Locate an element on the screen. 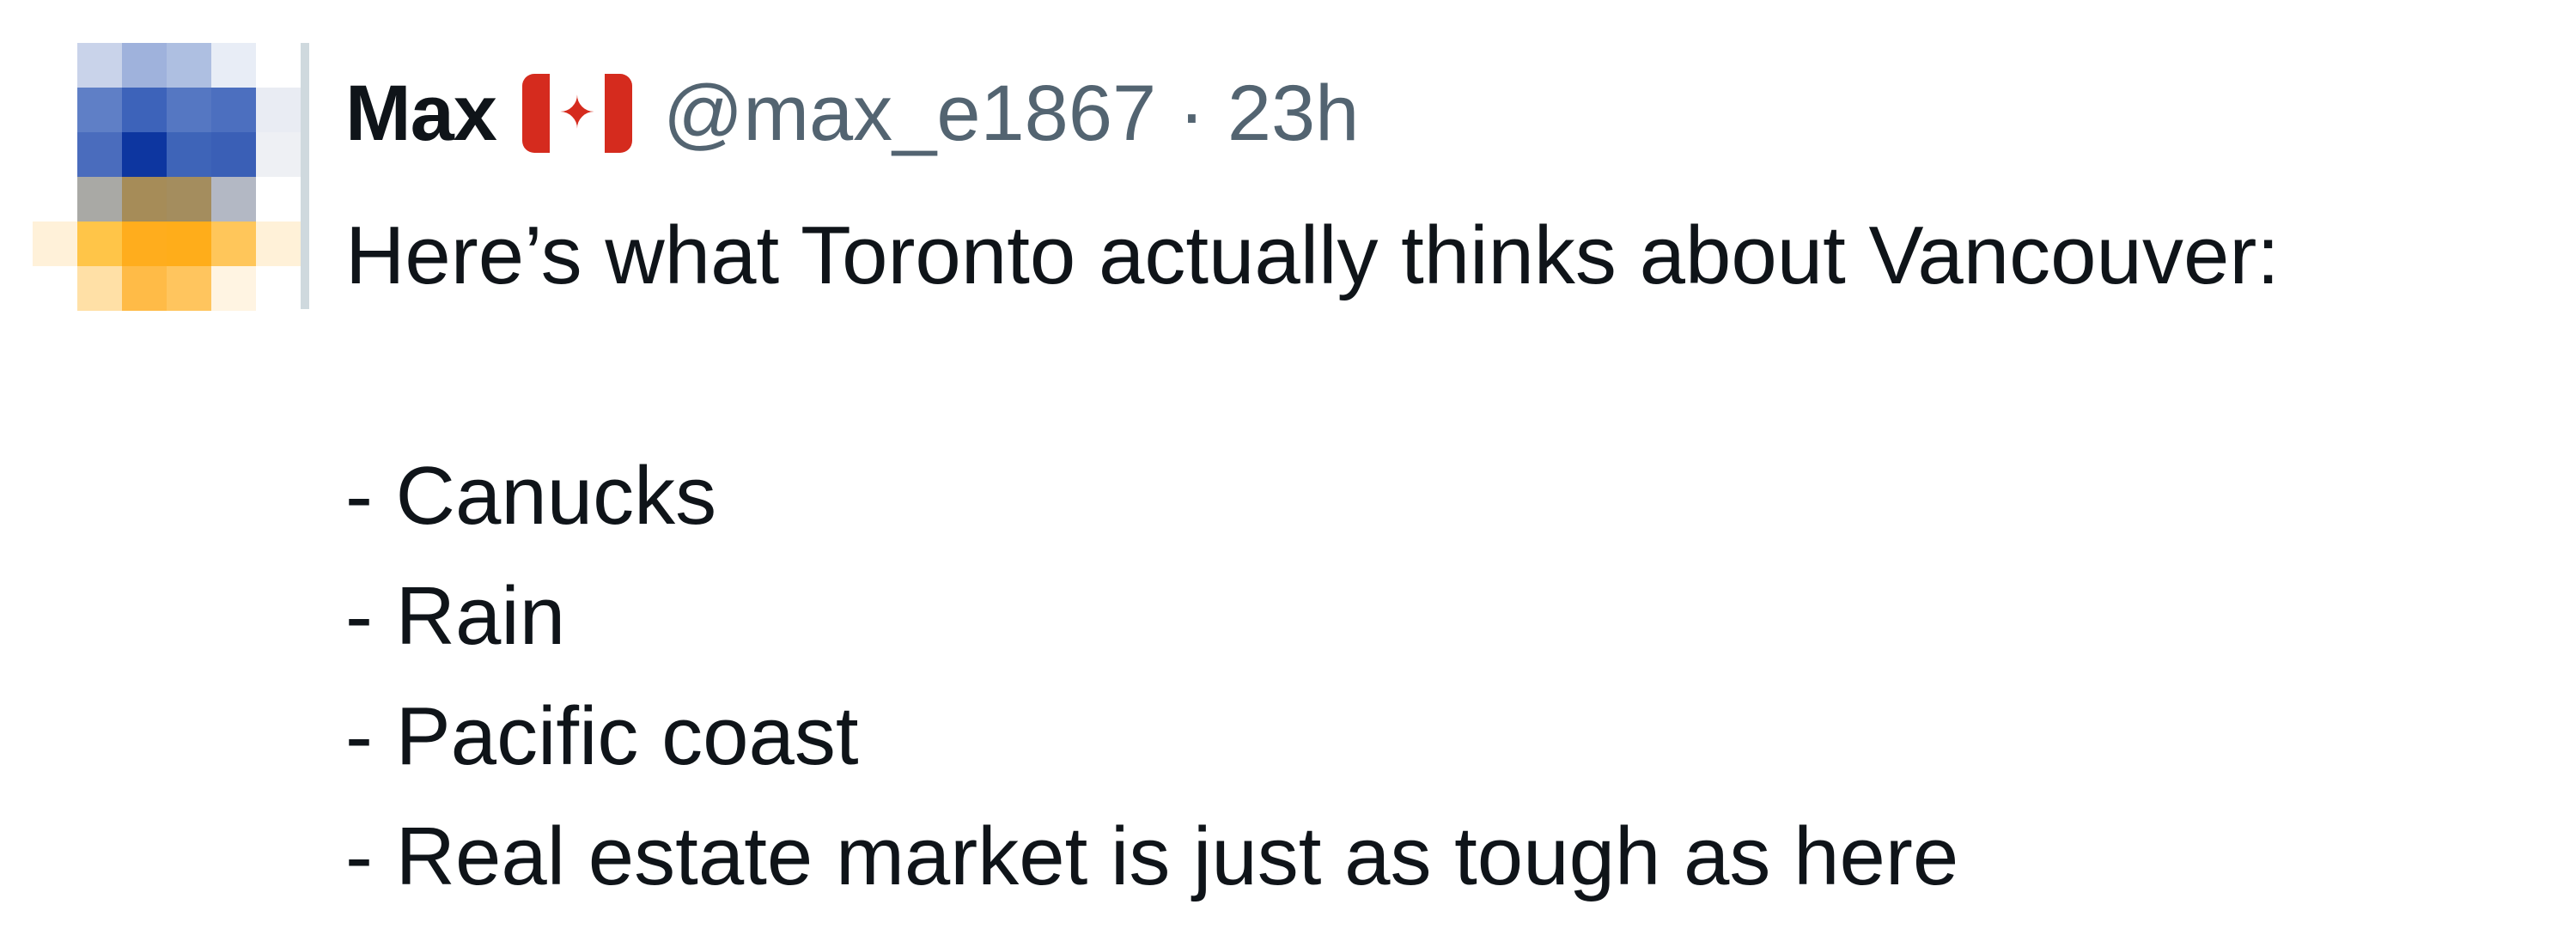 The width and height of the screenshot is (2576, 947). tweet-text-line: - Pacific coast is located at coordinates (602, 736).